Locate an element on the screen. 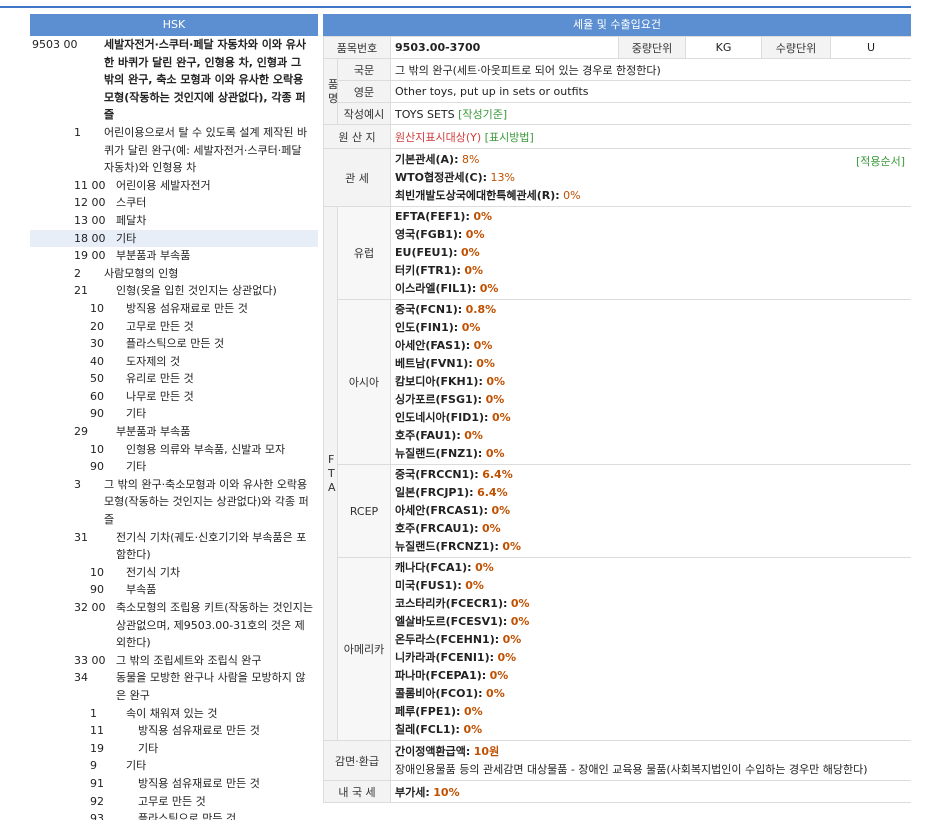 This screenshot has height=820, width=950. hsk-row: 30 플라스틱으로 만든 것 is located at coordinates (174, 344).